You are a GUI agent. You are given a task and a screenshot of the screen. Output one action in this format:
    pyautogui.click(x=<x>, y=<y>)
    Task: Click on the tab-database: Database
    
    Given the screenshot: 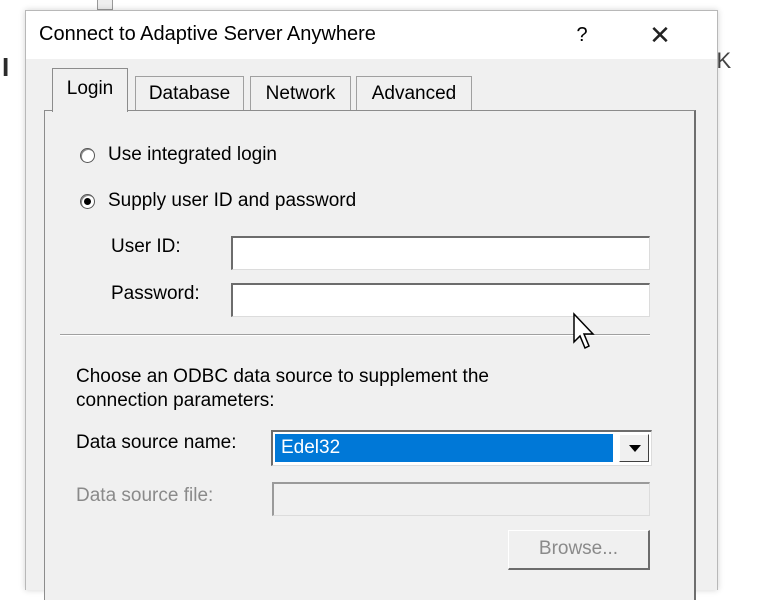 What is the action you would take?
    pyautogui.click(x=189, y=93)
    